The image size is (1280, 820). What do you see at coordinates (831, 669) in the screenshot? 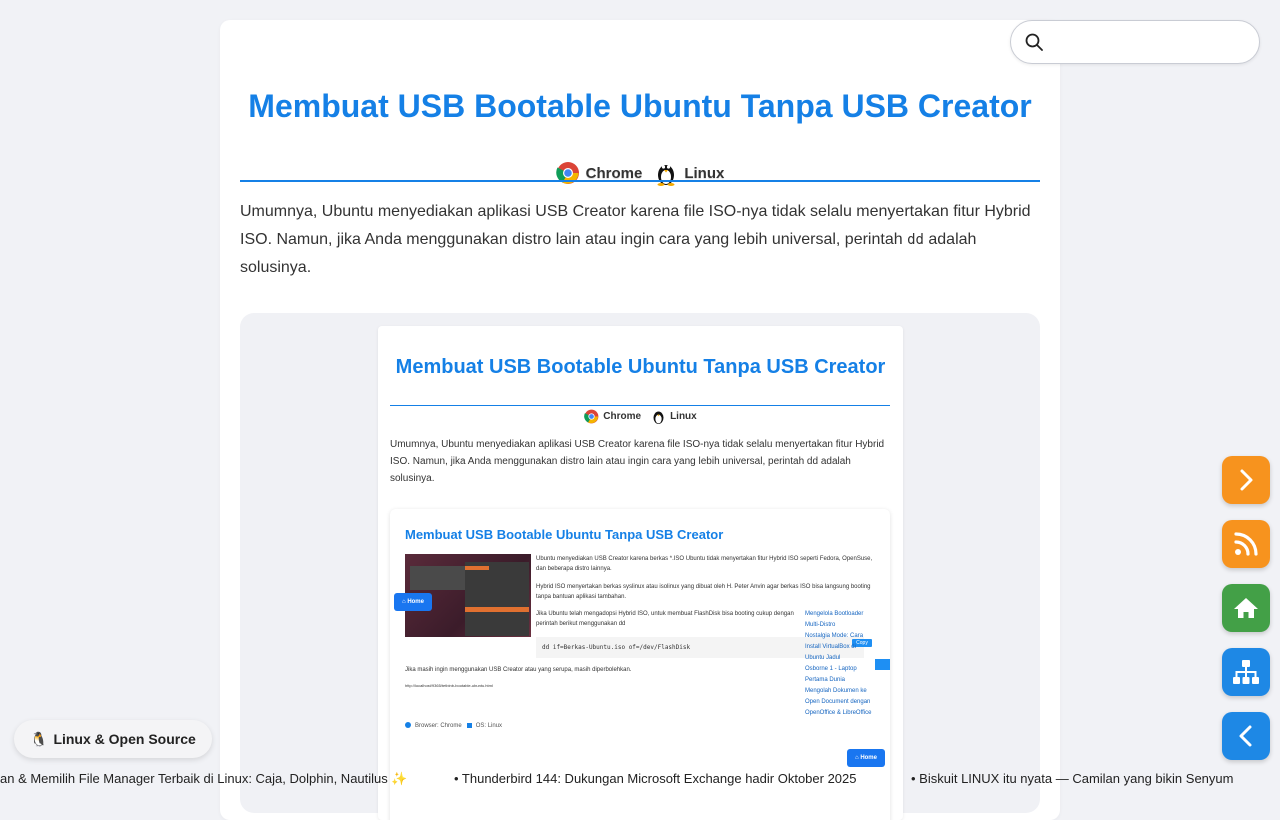
I see `sidebar-link: Osborne 1 - Laptop` at bounding box center [831, 669].